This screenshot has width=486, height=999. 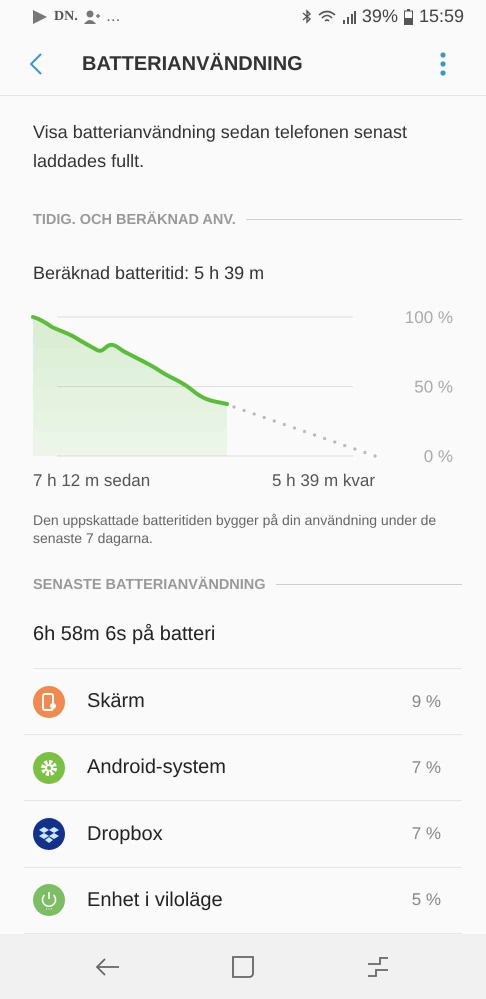 I want to click on section-header: TIDIG. OCH BERÄKNAD ANV., so click(x=134, y=220).